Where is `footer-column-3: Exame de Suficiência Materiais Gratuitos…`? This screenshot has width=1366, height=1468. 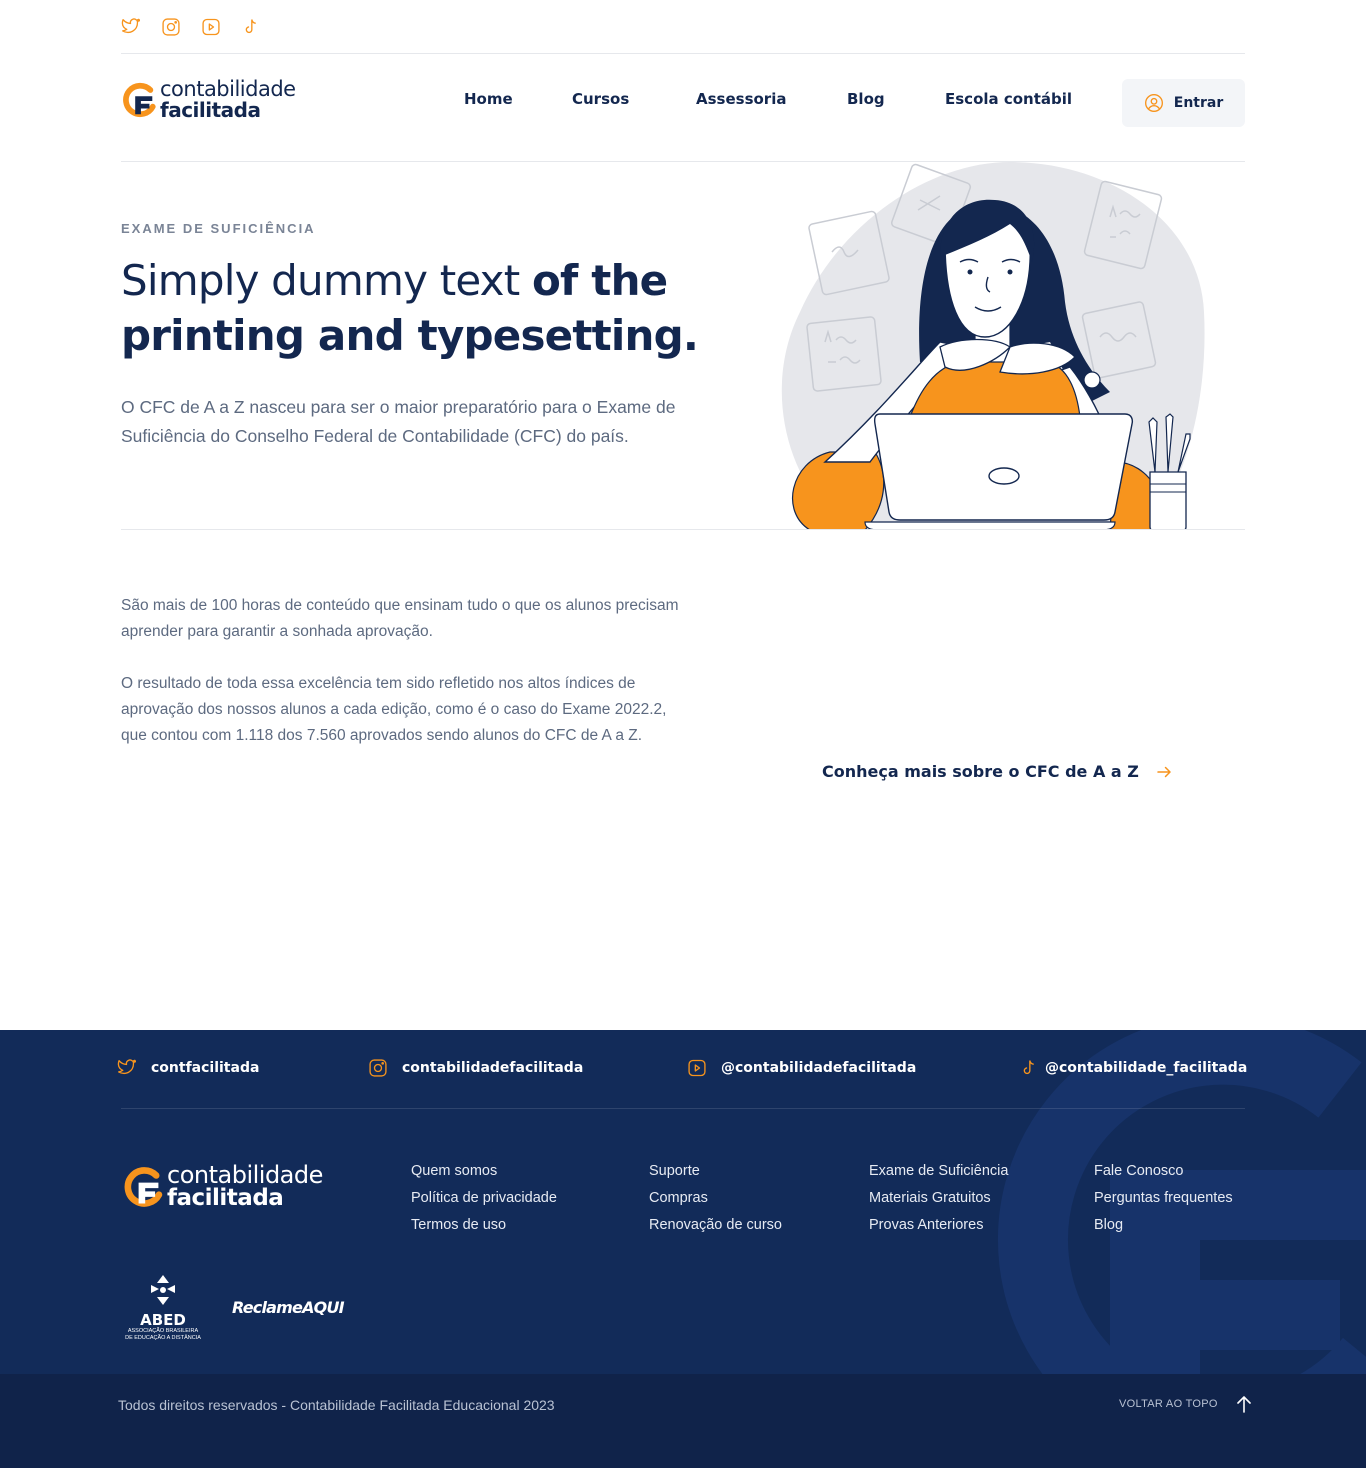
footer-column-3: Exame de Suficiência Materiais Gratuitos… is located at coordinates (938, 1198).